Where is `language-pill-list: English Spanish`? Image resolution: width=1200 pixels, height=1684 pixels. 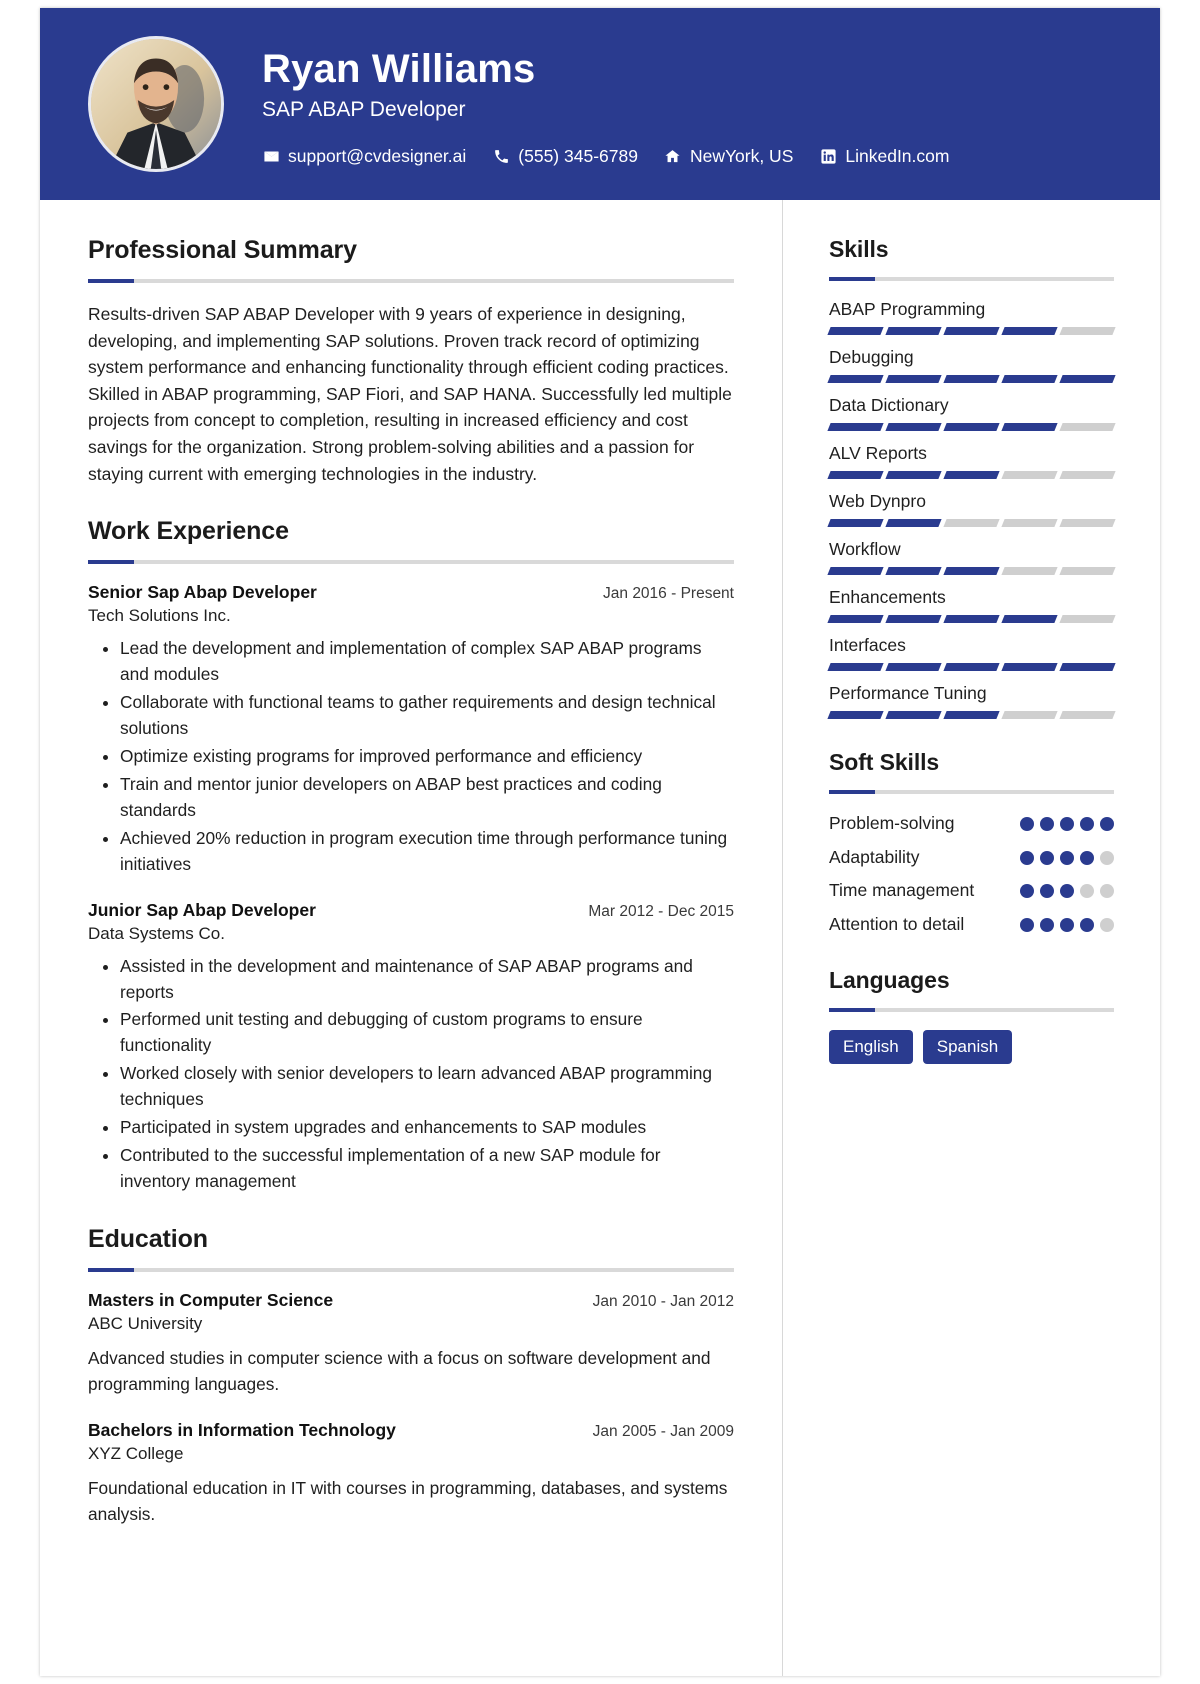 language-pill-list: English Spanish is located at coordinates (971, 1046).